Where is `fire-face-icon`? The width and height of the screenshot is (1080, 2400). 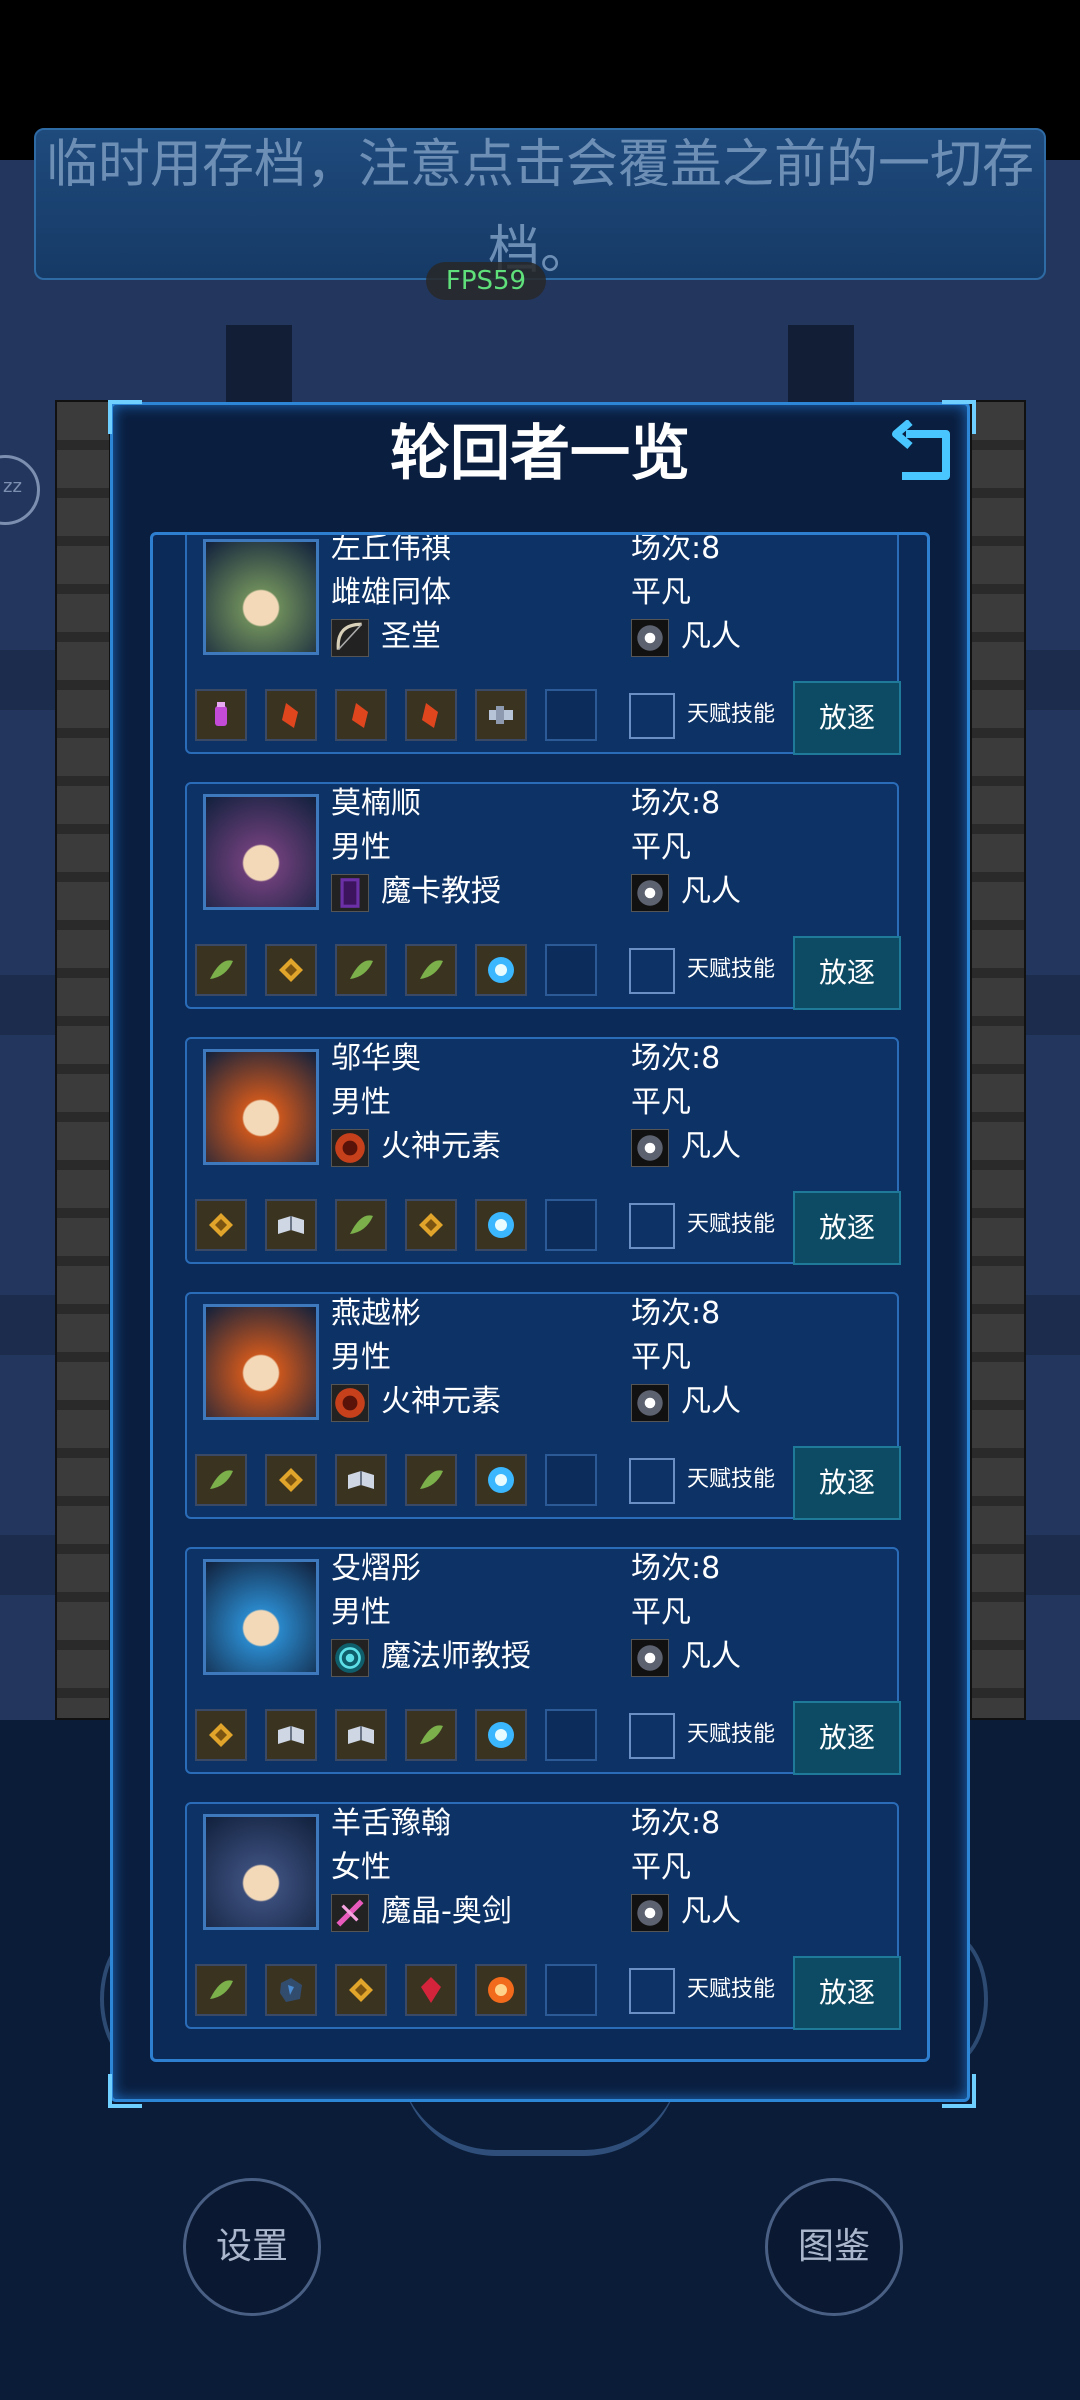 fire-face-icon is located at coordinates (350, 1148).